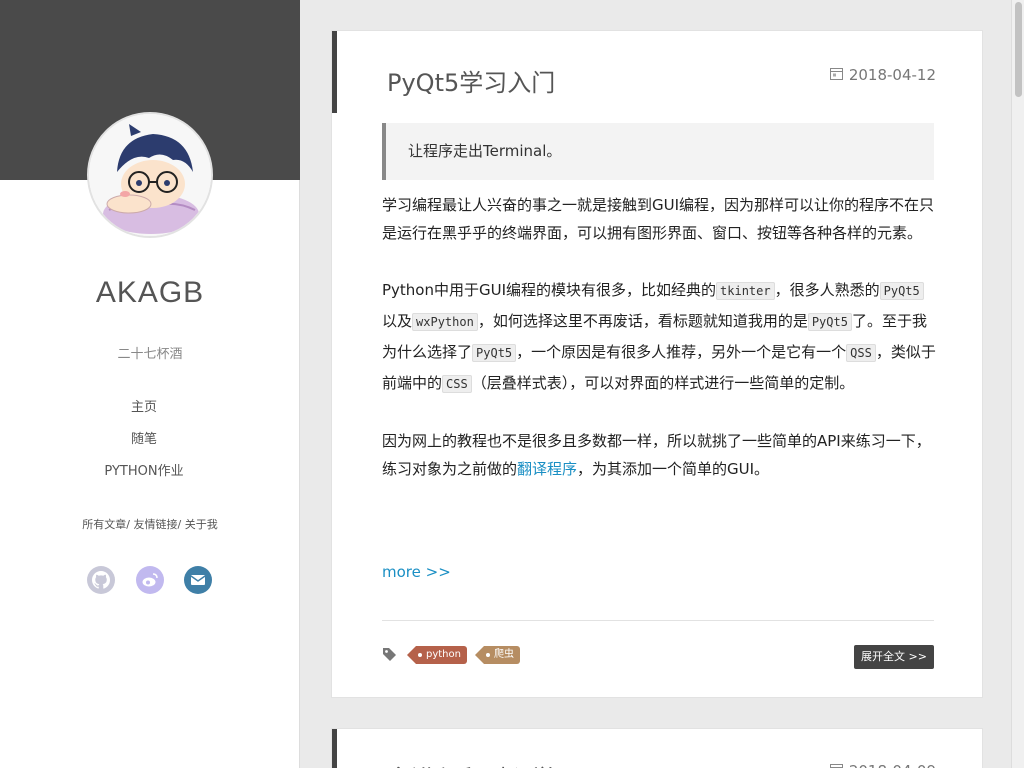  Describe the element at coordinates (416, 572) in the screenshot. I see `more-link: more >>` at that location.